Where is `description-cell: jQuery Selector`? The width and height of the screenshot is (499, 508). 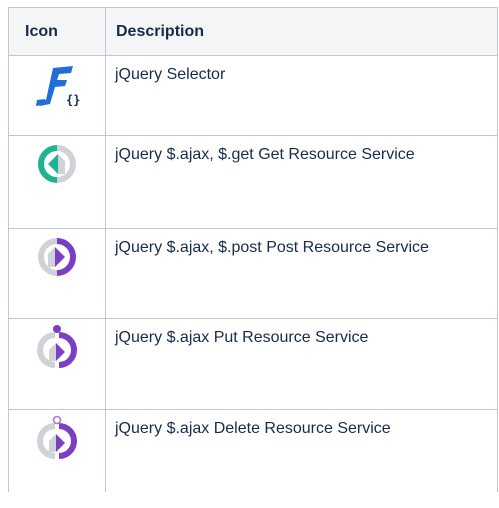
description-cell: jQuery Selector is located at coordinates (301, 95).